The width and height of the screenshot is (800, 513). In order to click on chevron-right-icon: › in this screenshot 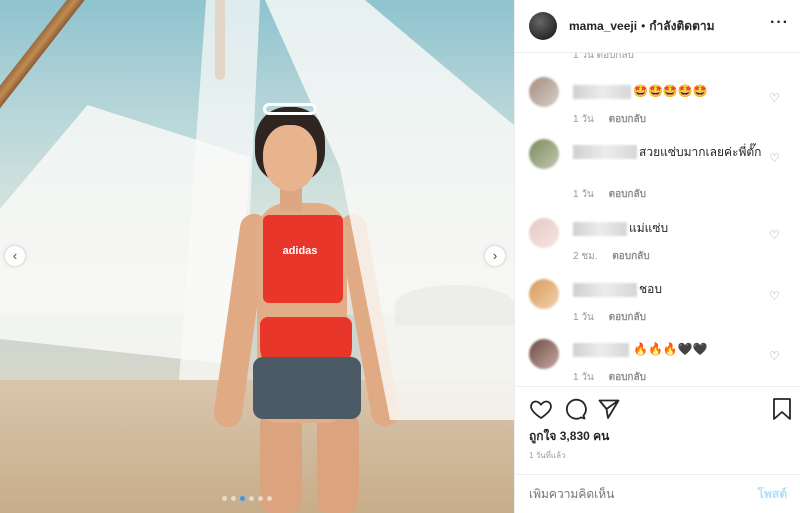, I will do `click(495, 255)`.